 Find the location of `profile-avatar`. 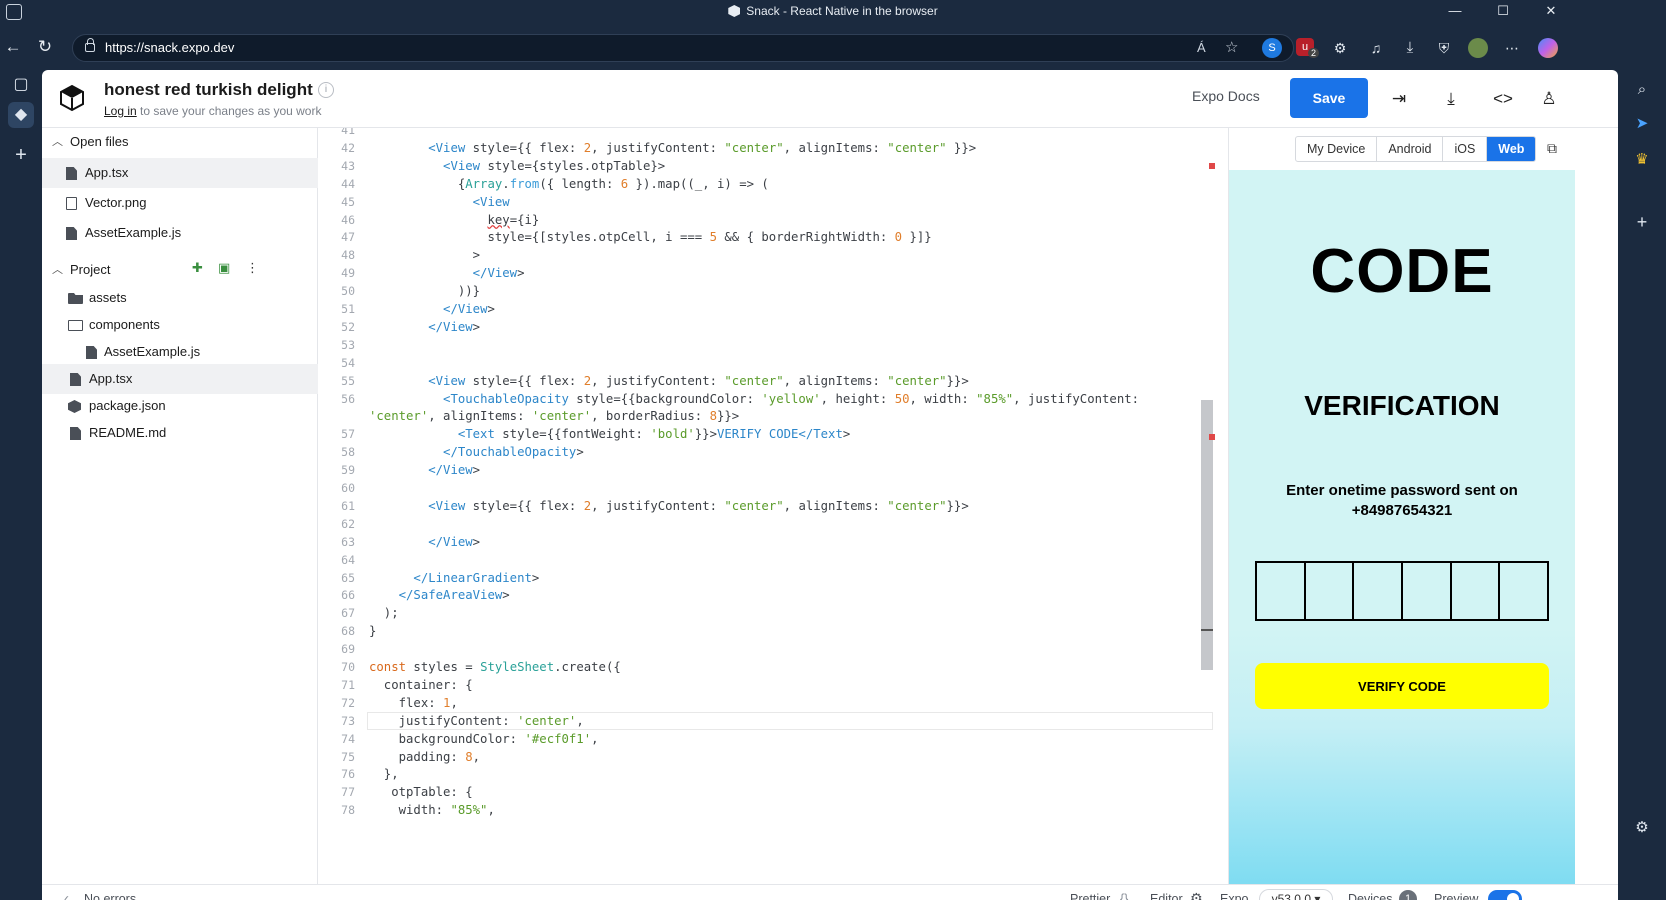

profile-avatar is located at coordinates (1478, 48).